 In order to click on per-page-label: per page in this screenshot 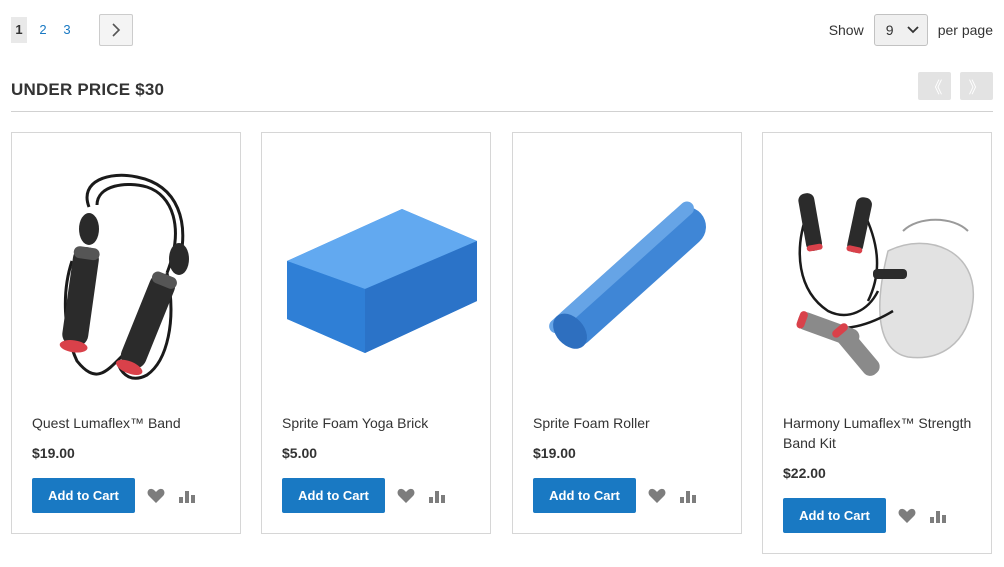, I will do `click(965, 30)`.